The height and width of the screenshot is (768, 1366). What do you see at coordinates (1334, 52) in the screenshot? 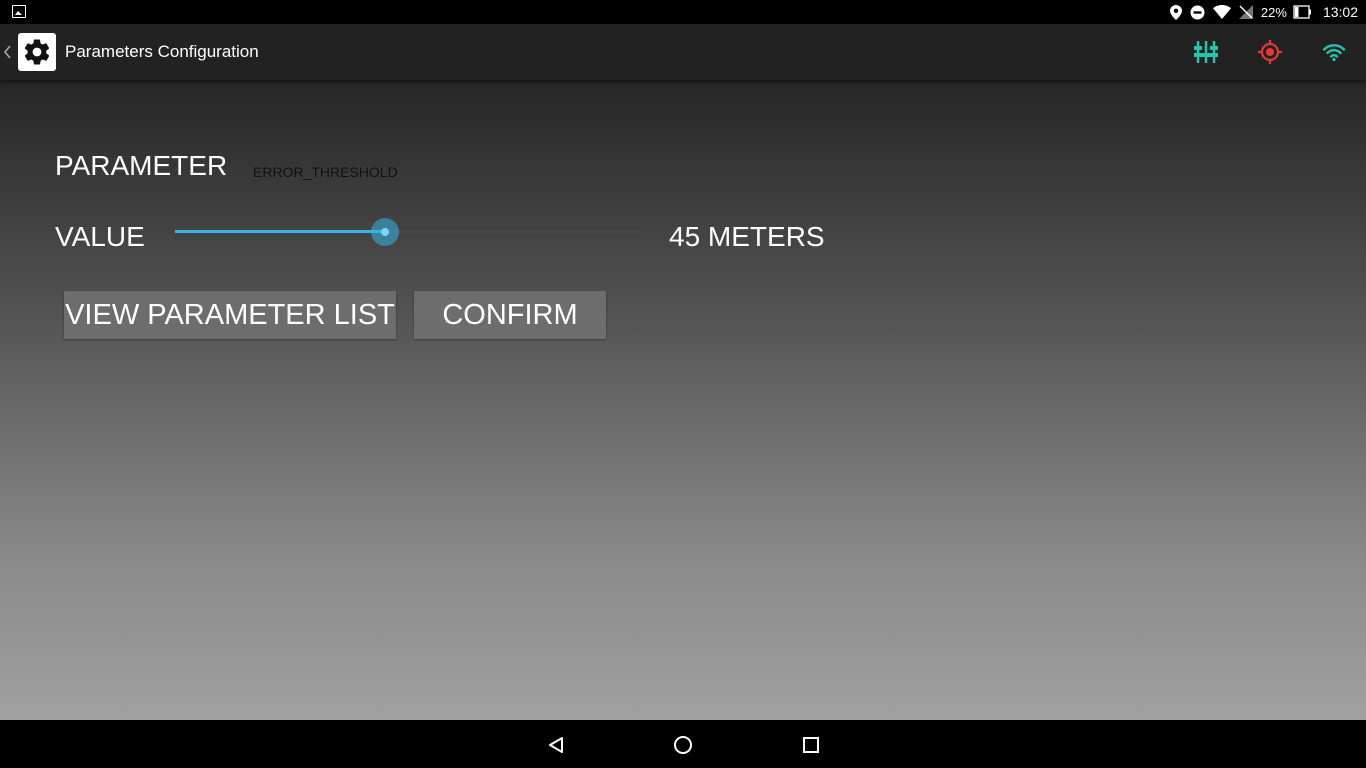
I see `wifi-icon` at bounding box center [1334, 52].